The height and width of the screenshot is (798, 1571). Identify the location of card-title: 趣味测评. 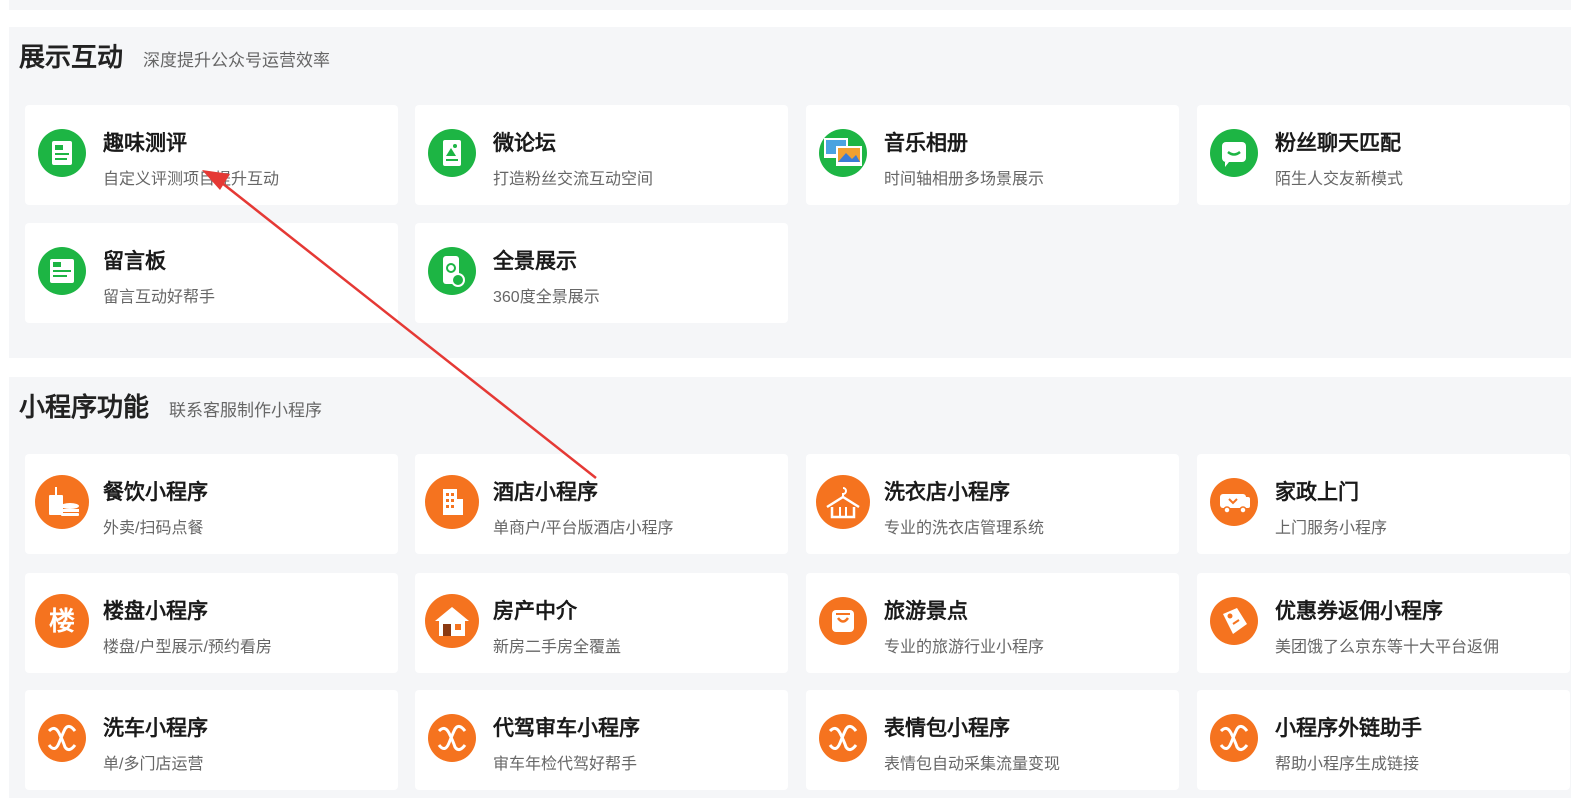
(145, 143).